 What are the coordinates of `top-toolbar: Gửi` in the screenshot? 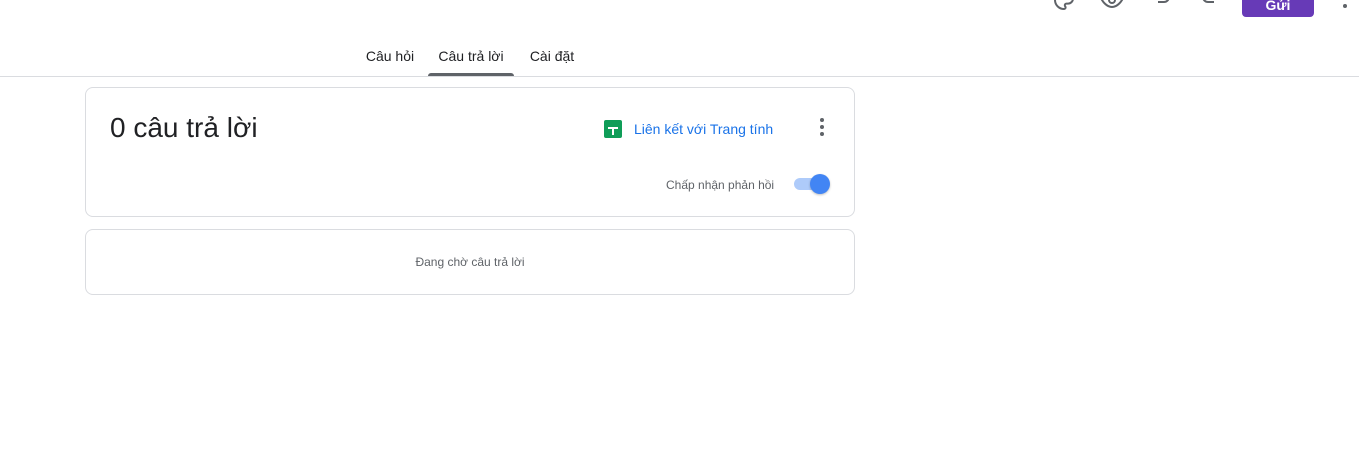 It's located at (679, 10).